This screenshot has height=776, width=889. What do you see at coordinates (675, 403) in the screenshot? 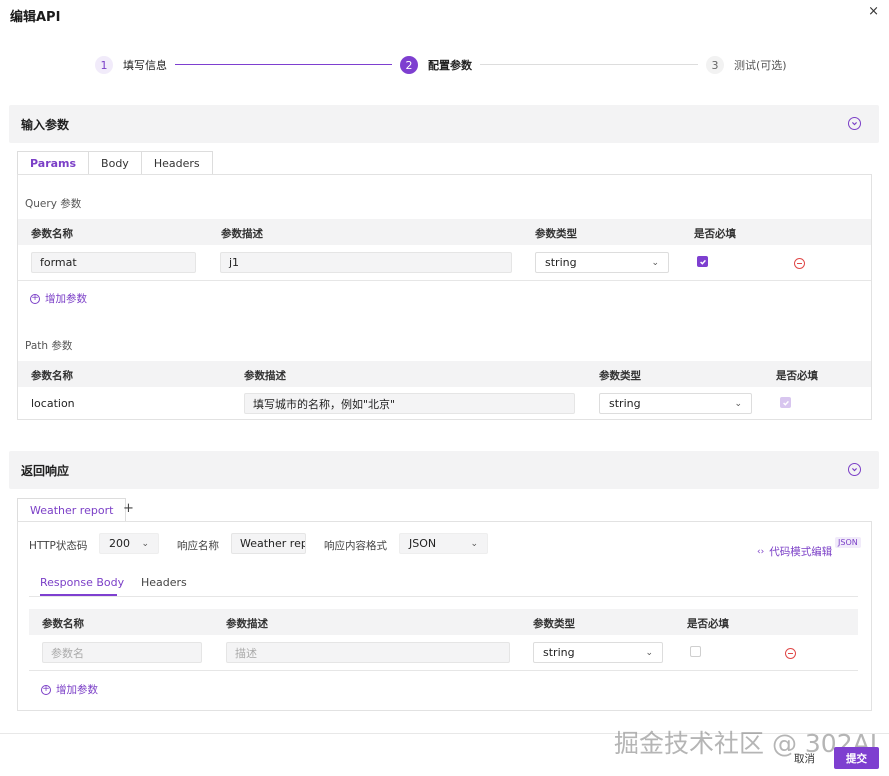
I see `path-param-type-select: string ⌄` at bounding box center [675, 403].